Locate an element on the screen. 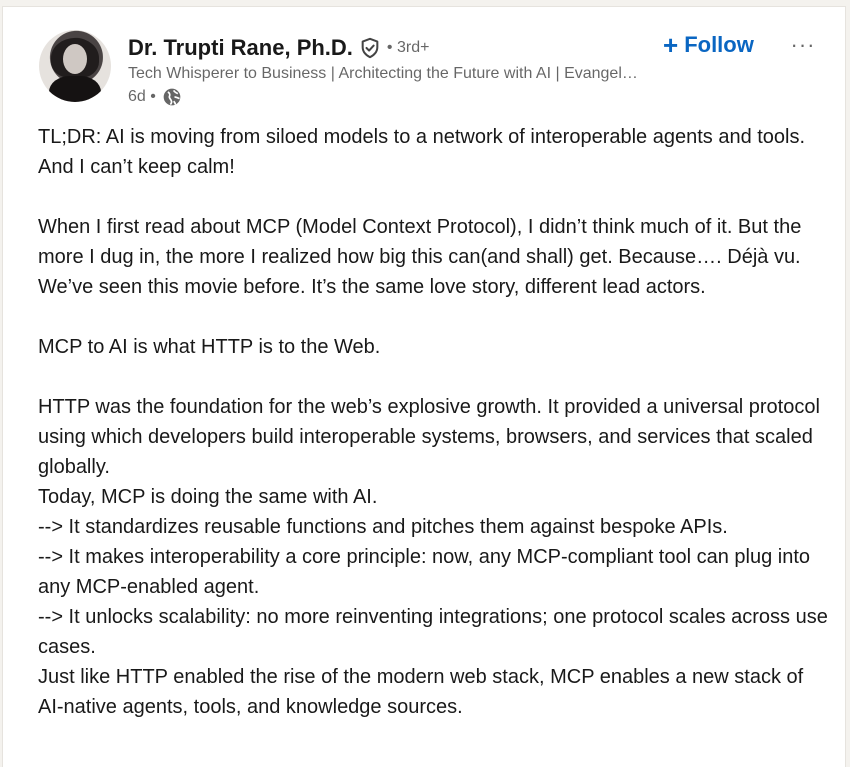  avatar-body is located at coordinates (75, 89).